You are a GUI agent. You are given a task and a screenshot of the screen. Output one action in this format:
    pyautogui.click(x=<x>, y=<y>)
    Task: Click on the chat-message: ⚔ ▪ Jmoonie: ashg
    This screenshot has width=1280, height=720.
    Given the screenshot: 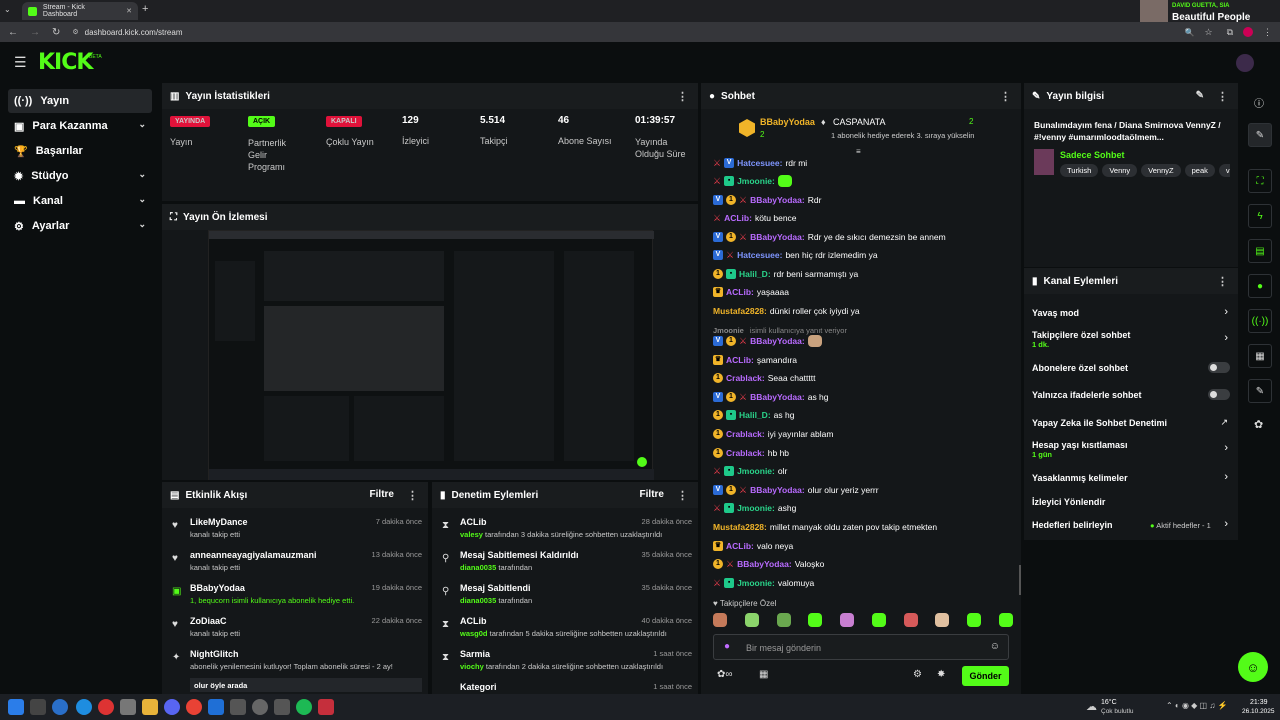 What is the action you would take?
    pyautogui.click(x=861, y=508)
    